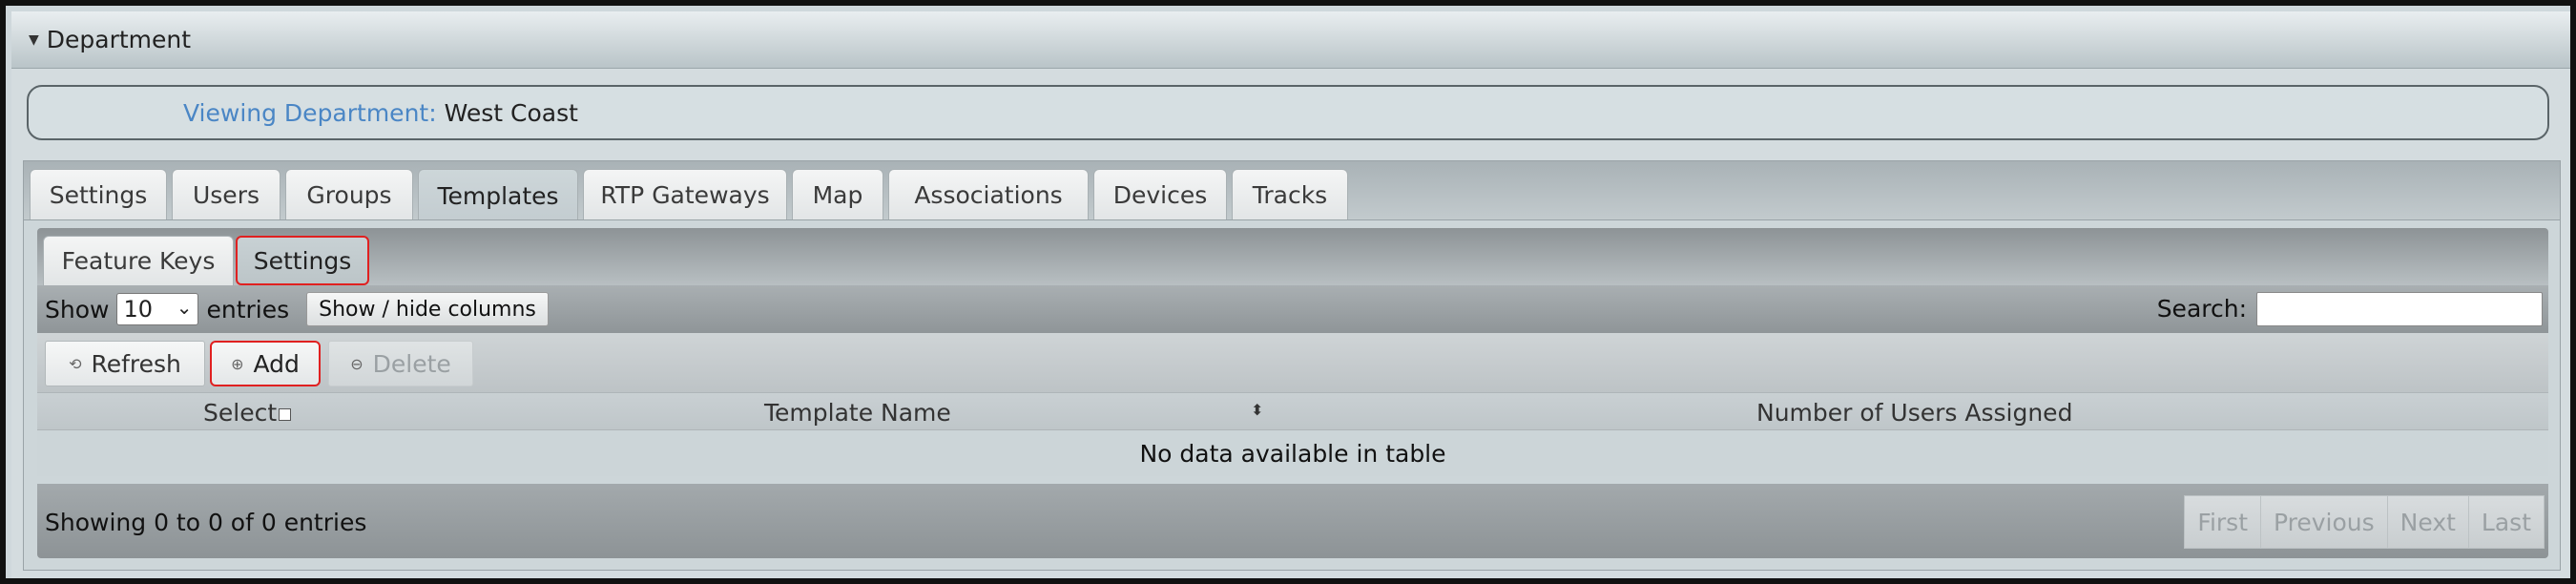 This screenshot has width=2576, height=584. Describe the element at coordinates (285, 414) in the screenshot. I see `select-all-checkbox` at that location.